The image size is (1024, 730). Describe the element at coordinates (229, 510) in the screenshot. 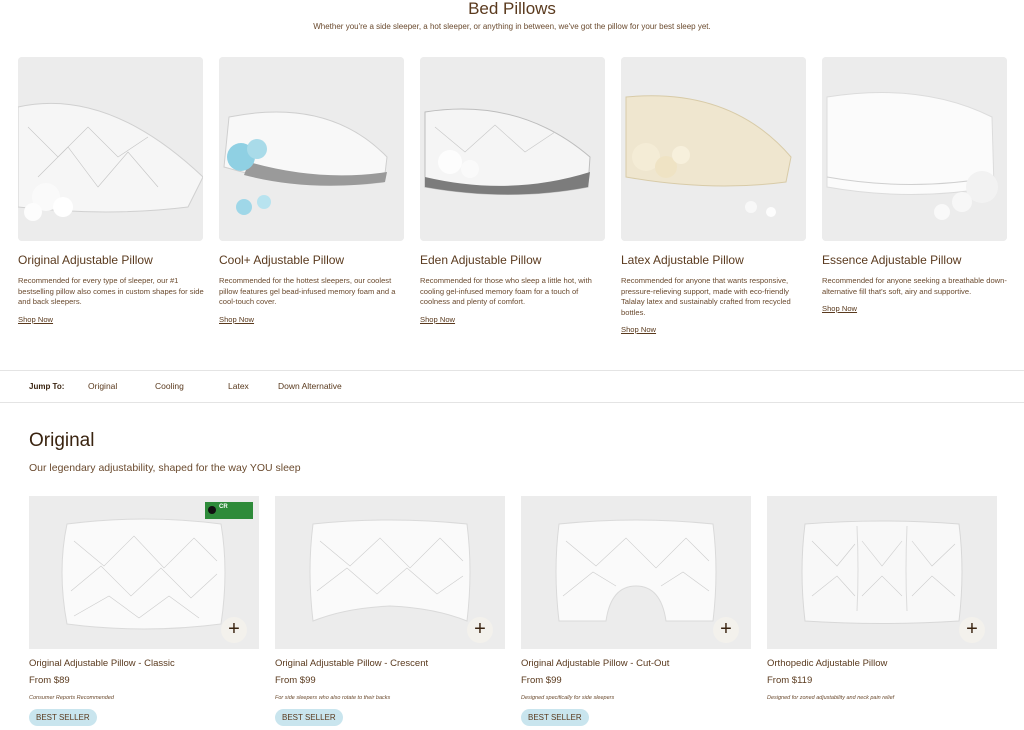

I see `consumer-reports-badge: CR` at that location.